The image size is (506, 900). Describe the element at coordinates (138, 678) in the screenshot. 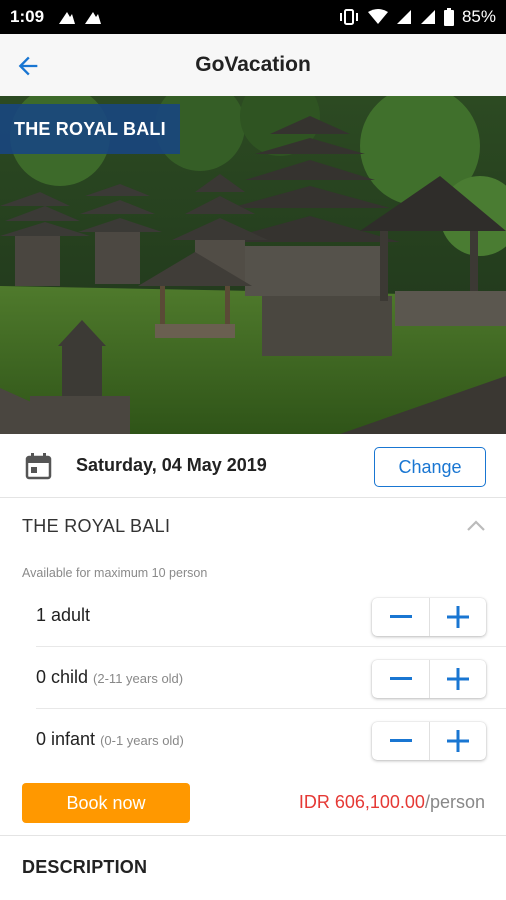

I see `age-range-note: (2-11 years old)` at that location.